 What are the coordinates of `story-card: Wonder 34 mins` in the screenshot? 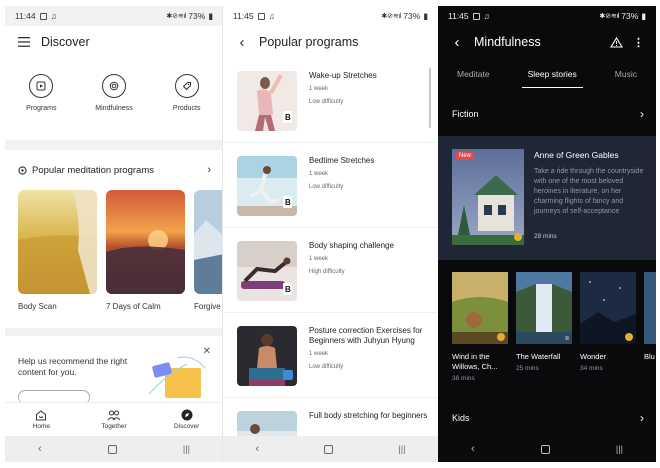 It's located at (608, 327).